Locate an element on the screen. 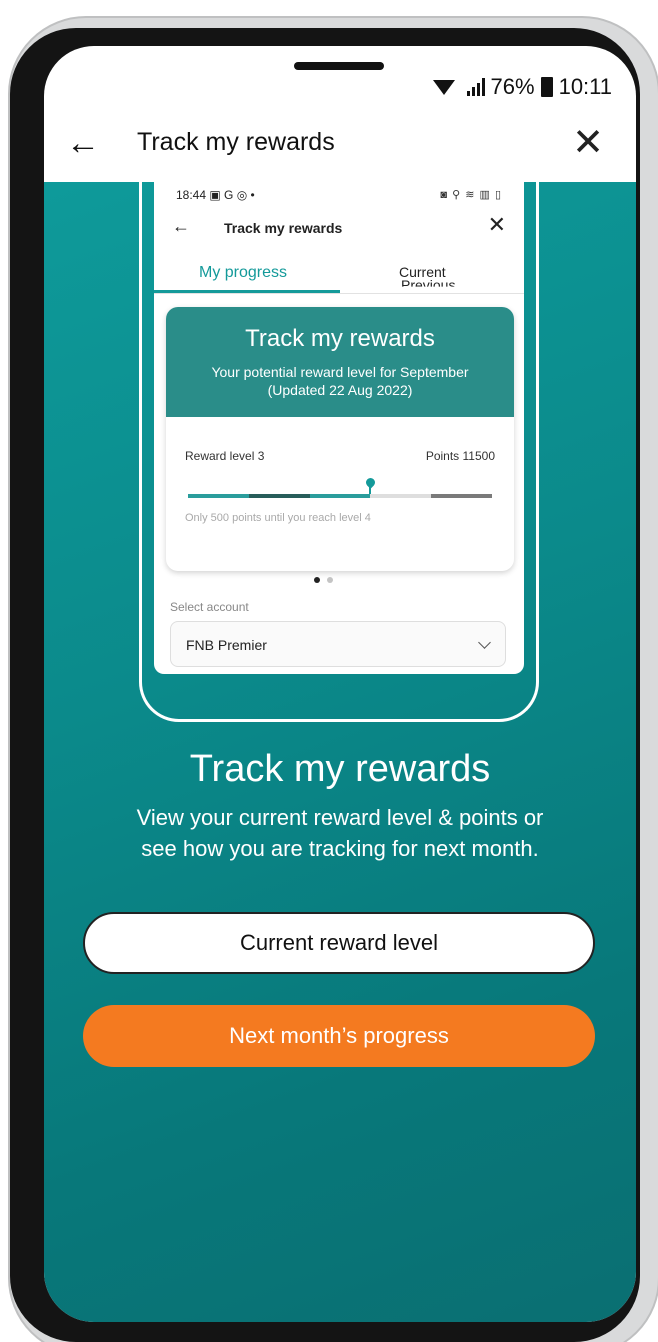  preview-tab-previous: Previous is located at coordinates (428, 285).